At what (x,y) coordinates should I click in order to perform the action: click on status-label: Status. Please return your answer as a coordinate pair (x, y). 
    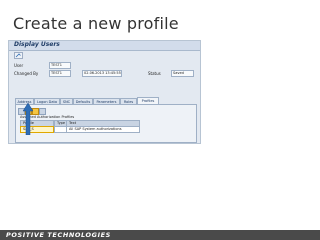
    Looking at the image, I should click on (154, 73).